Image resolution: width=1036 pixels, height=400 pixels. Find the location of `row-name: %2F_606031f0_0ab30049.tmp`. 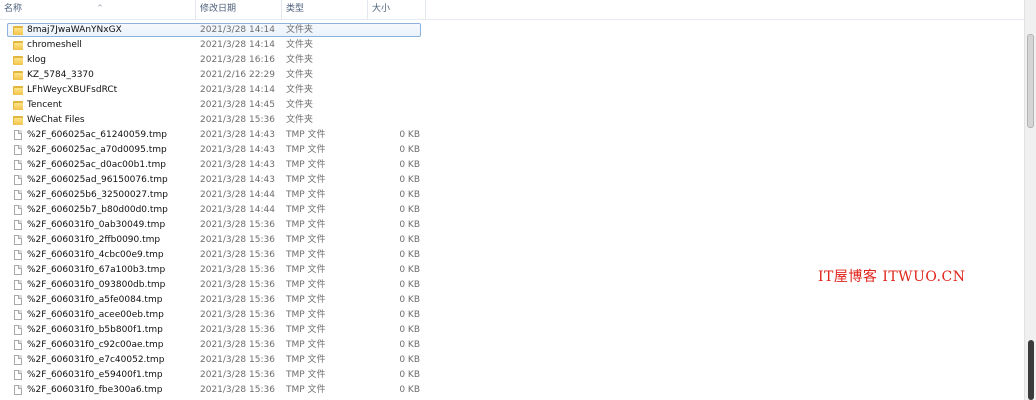

row-name: %2F_606031f0_0ab30049.tmp is located at coordinates (96, 225).